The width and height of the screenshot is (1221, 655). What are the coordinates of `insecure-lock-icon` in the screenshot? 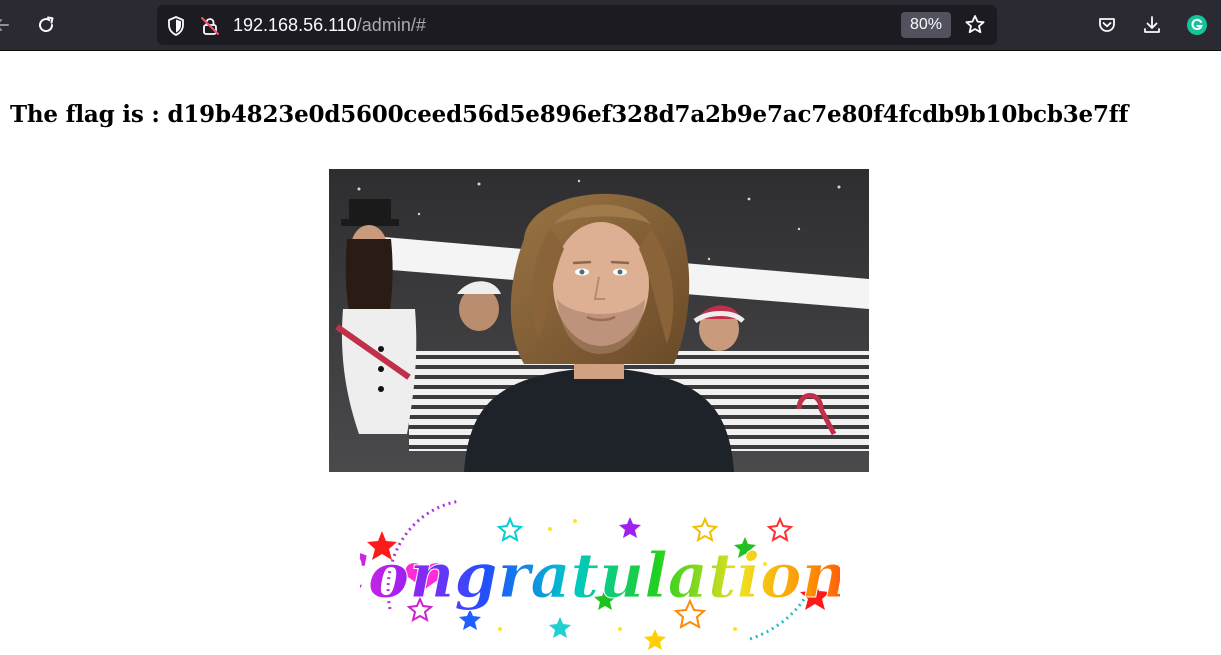 It's located at (210, 26).